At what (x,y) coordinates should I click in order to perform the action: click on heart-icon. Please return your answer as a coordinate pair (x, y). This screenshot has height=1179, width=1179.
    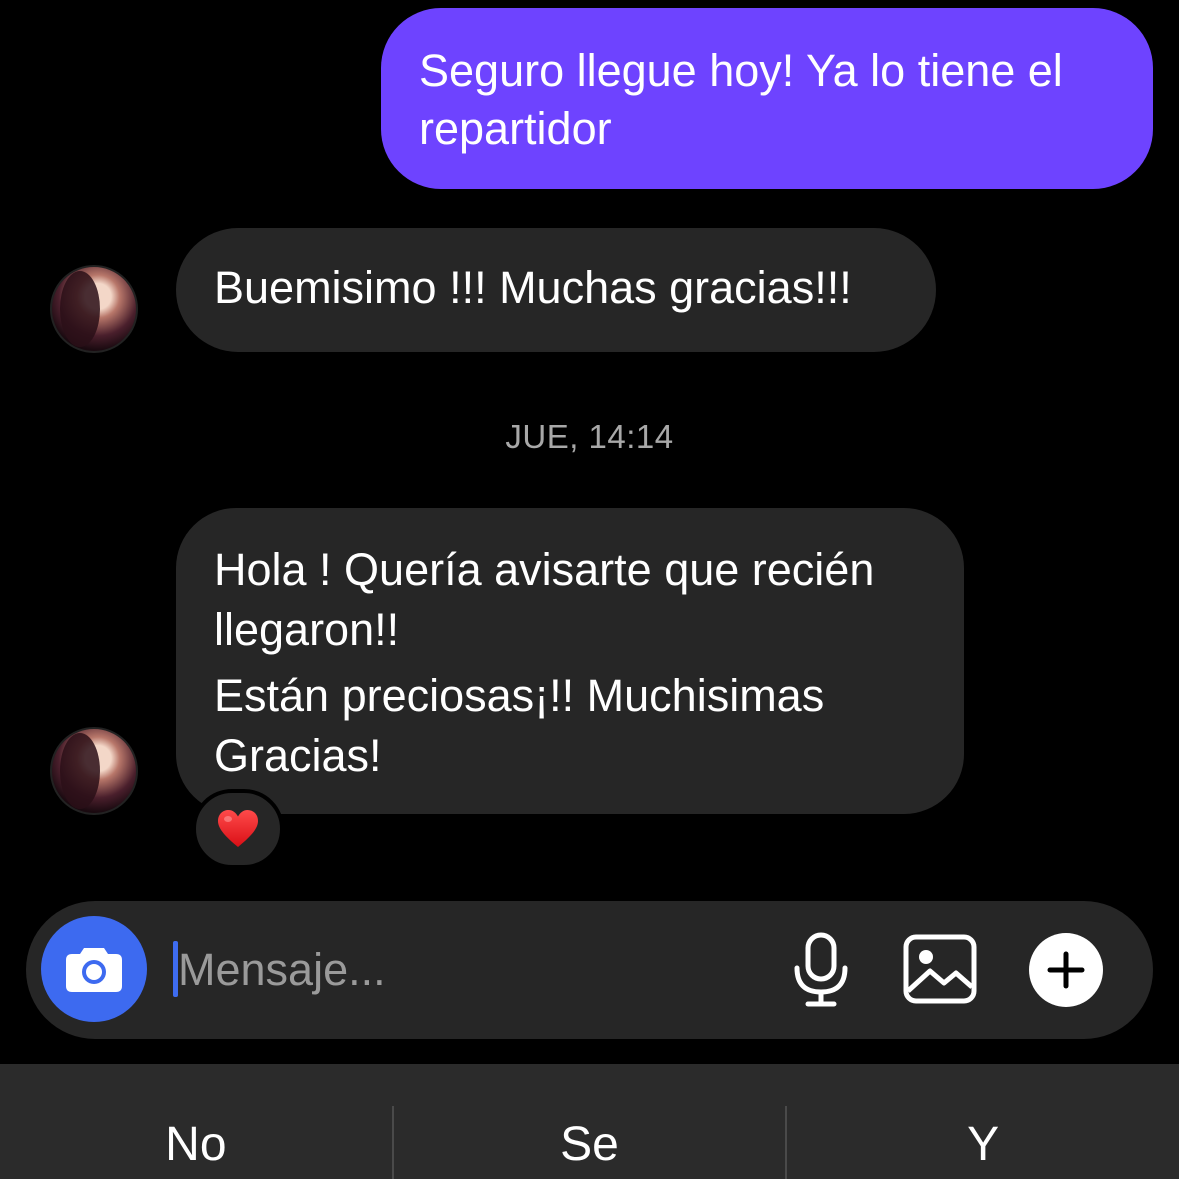
    Looking at the image, I should click on (238, 828).